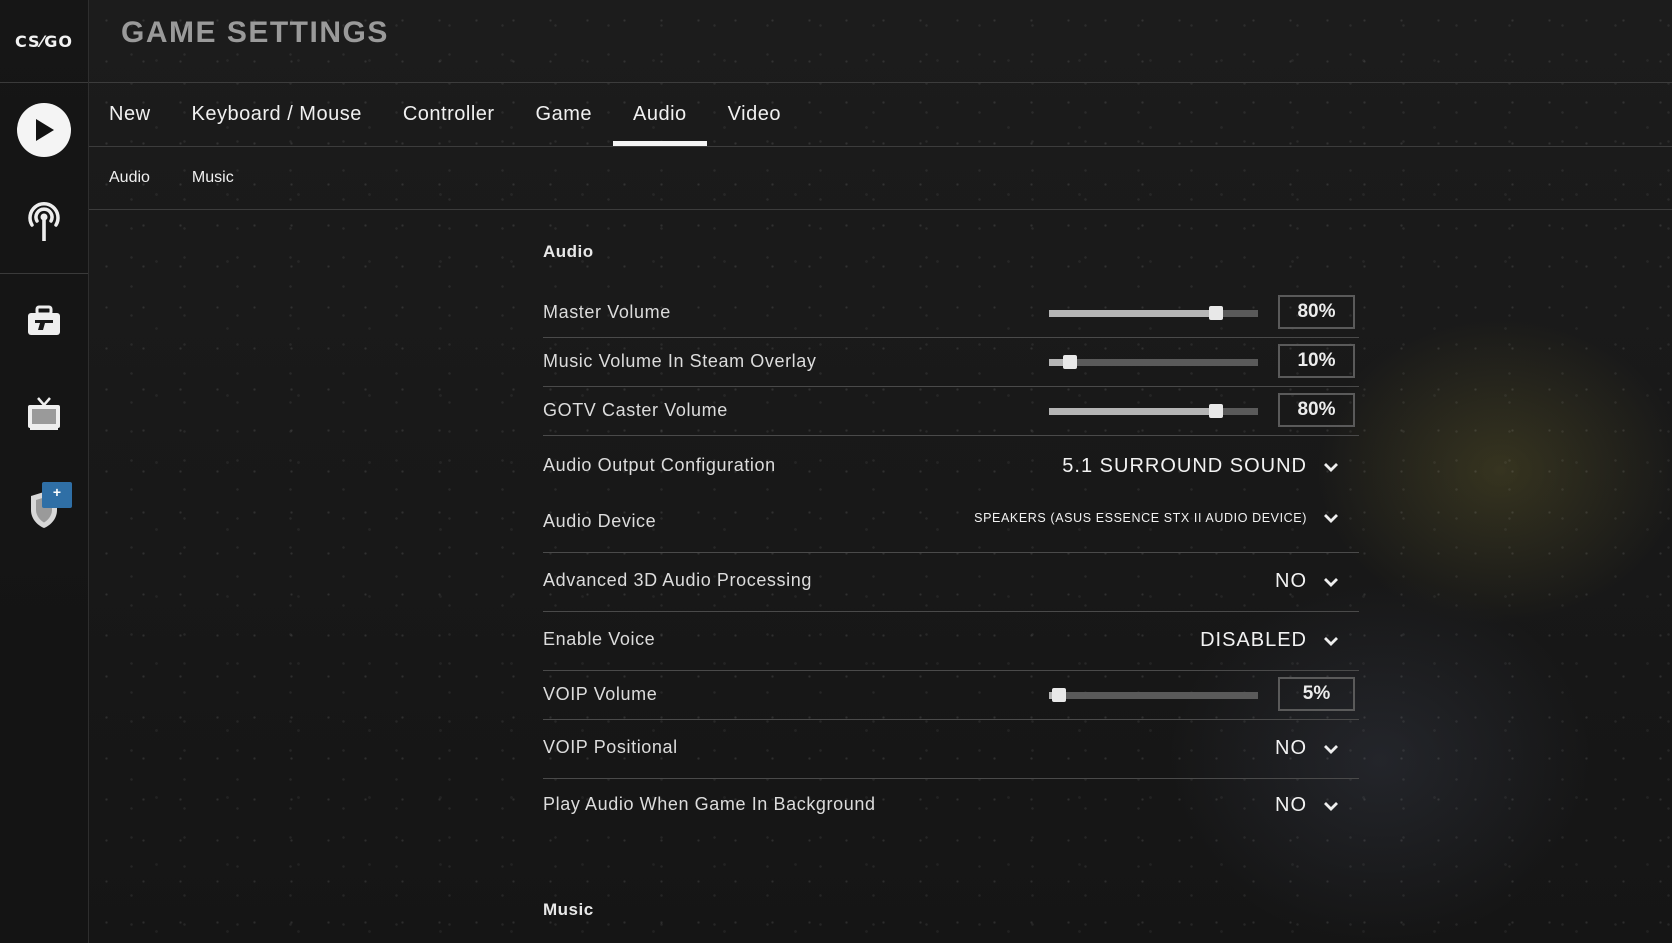  Describe the element at coordinates (1184, 466) in the screenshot. I see `dropdown-value: 5.1 SURROUND SOUND` at that location.